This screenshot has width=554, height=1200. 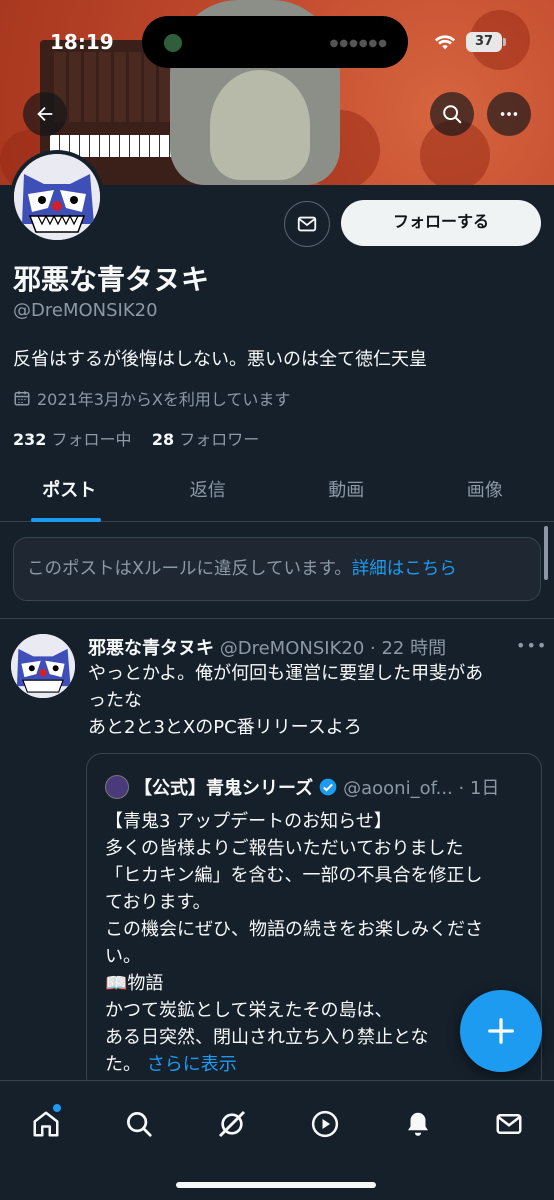 I want to click on notice-text: このポストはXルールに違反しています。, so click(x=189, y=569).